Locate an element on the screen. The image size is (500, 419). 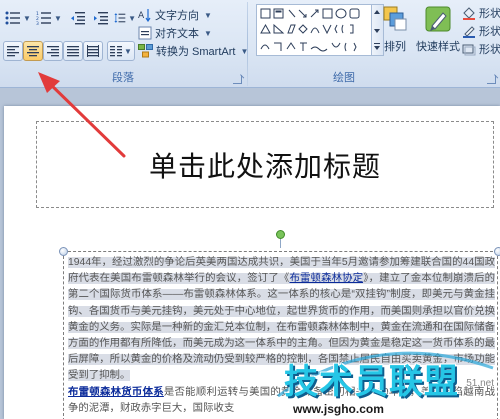
columns-icon is located at coordinates (116, 51).